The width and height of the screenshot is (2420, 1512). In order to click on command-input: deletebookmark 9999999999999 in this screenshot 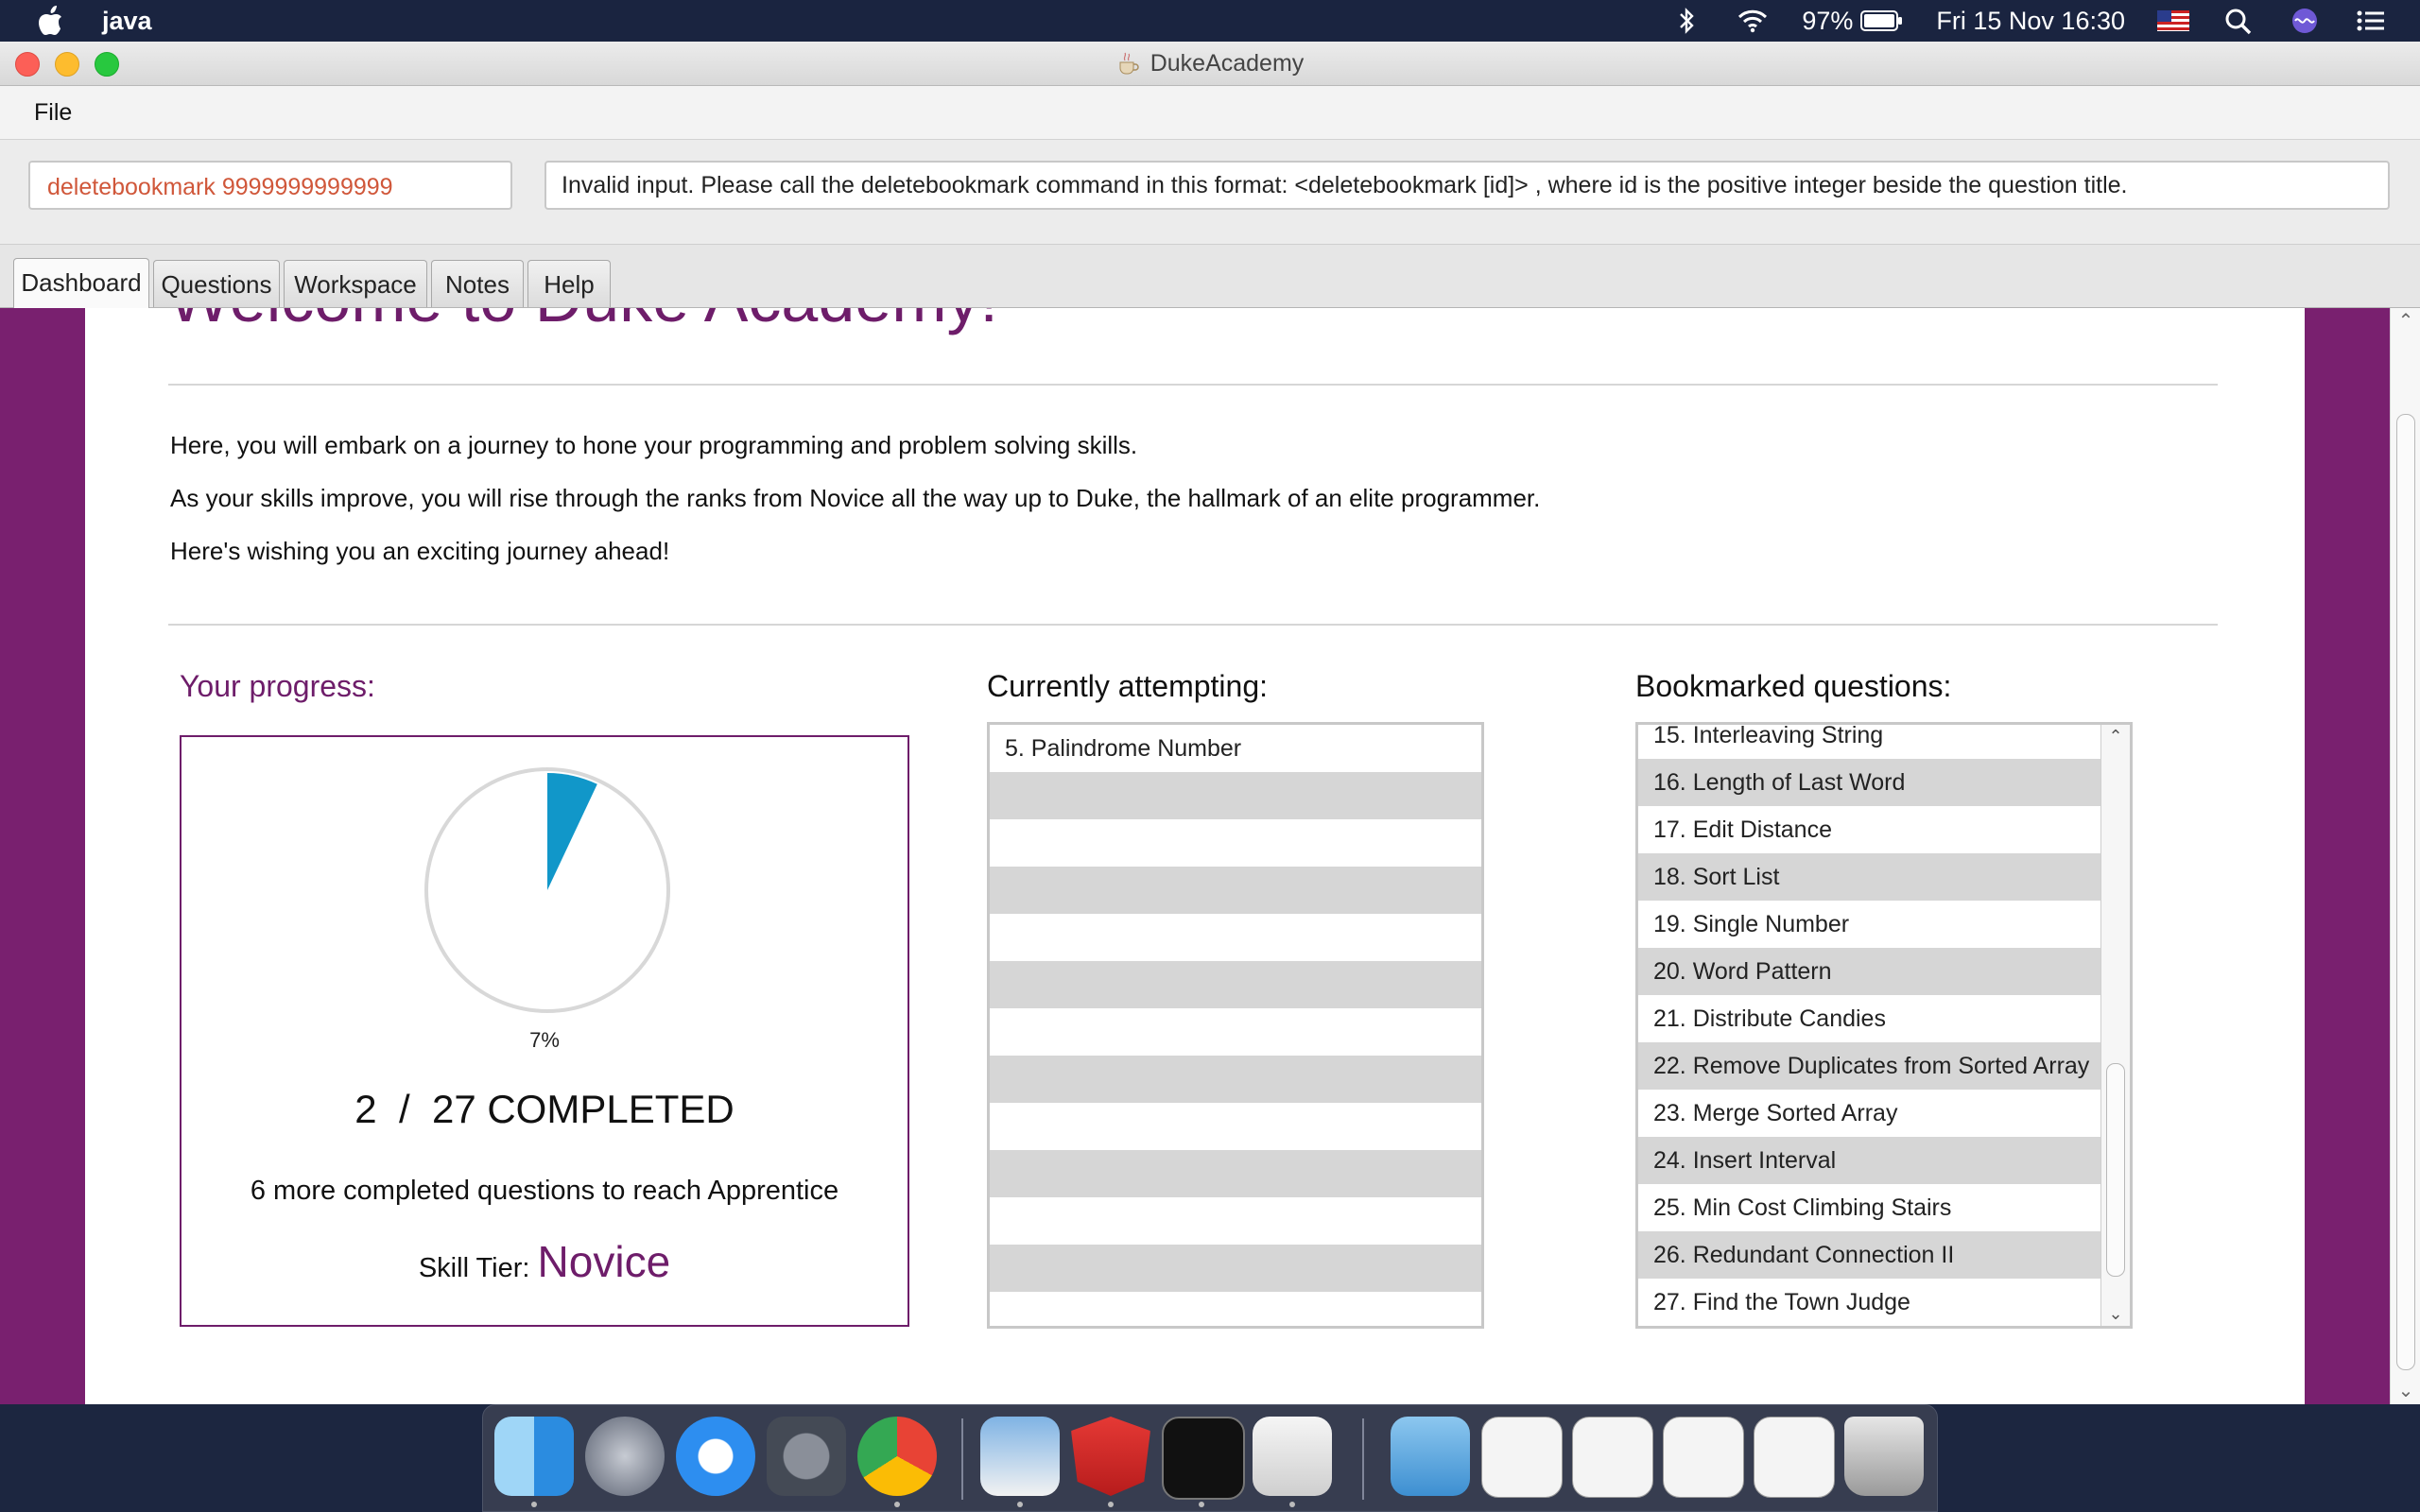, I will do `click(270, 185)`.